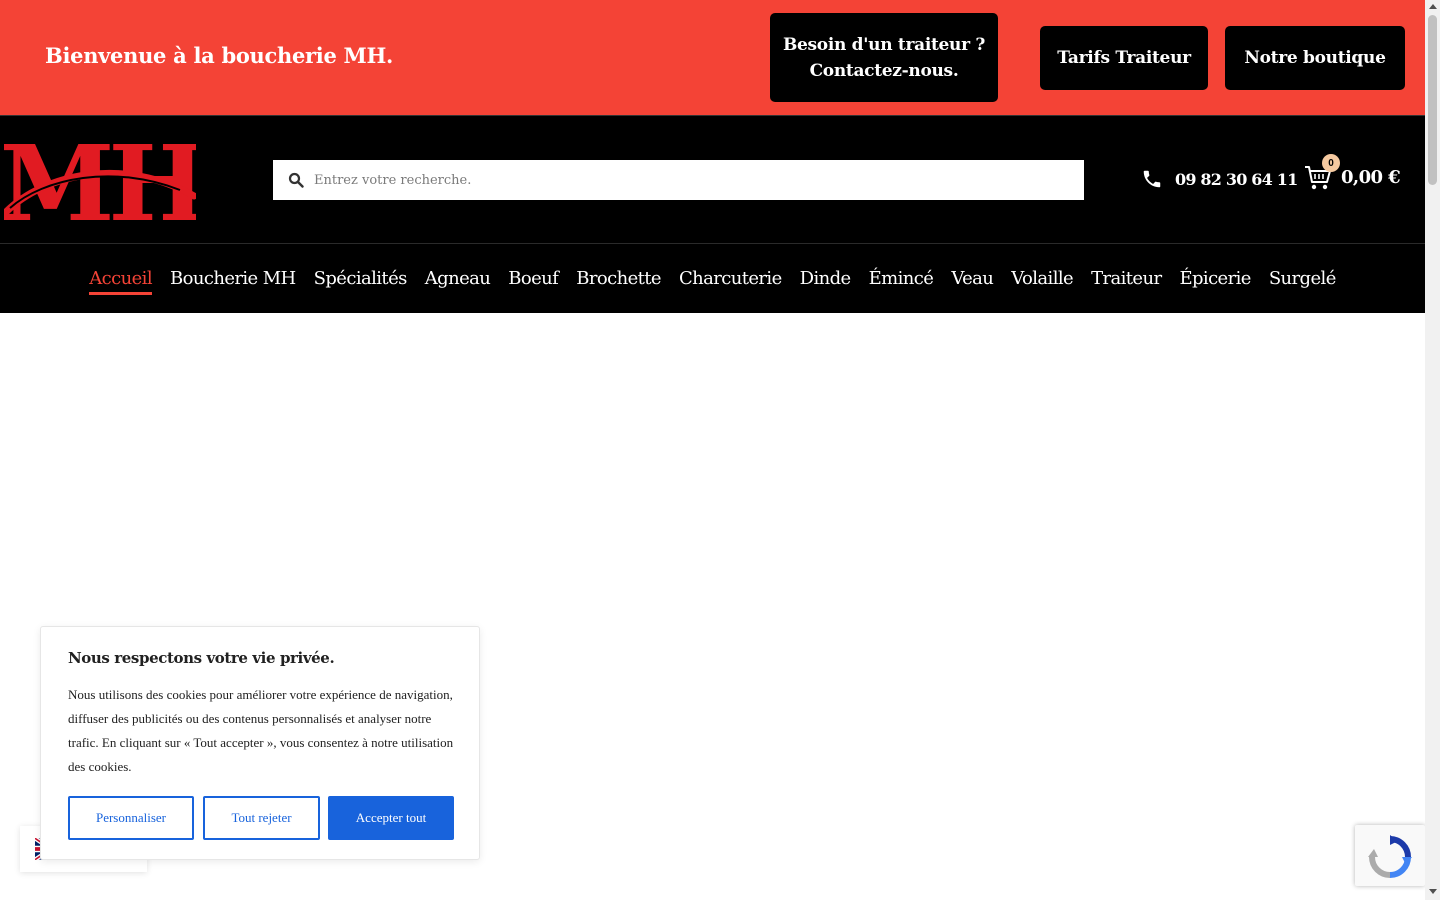 Image resolution: width=1440 pixels, height=900 pixels. What do you see at coordinates (458, 281) in the screenshot?
I see `nav-item-agneau: Agneau` at bounding box center [458, 281].